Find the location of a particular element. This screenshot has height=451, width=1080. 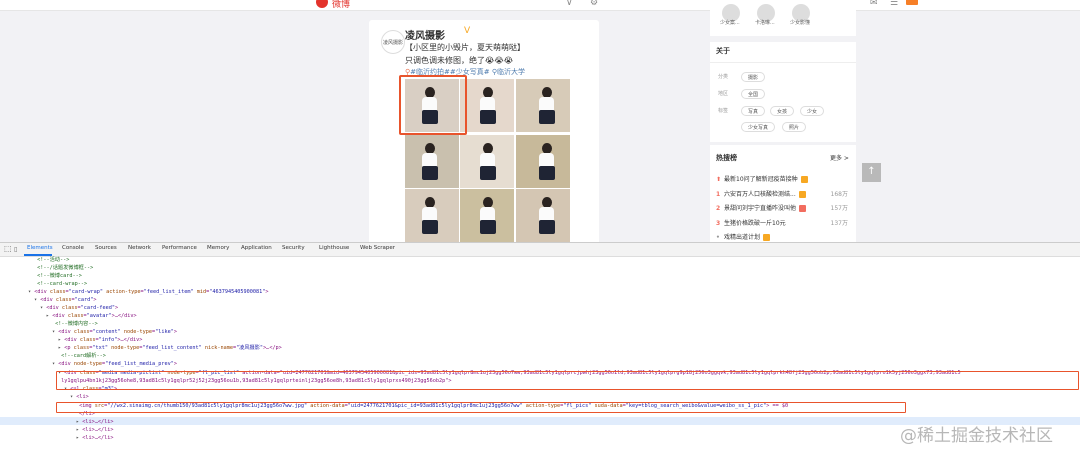

dom-node-line: ▾ <li> is located at coordinates (79, 398).